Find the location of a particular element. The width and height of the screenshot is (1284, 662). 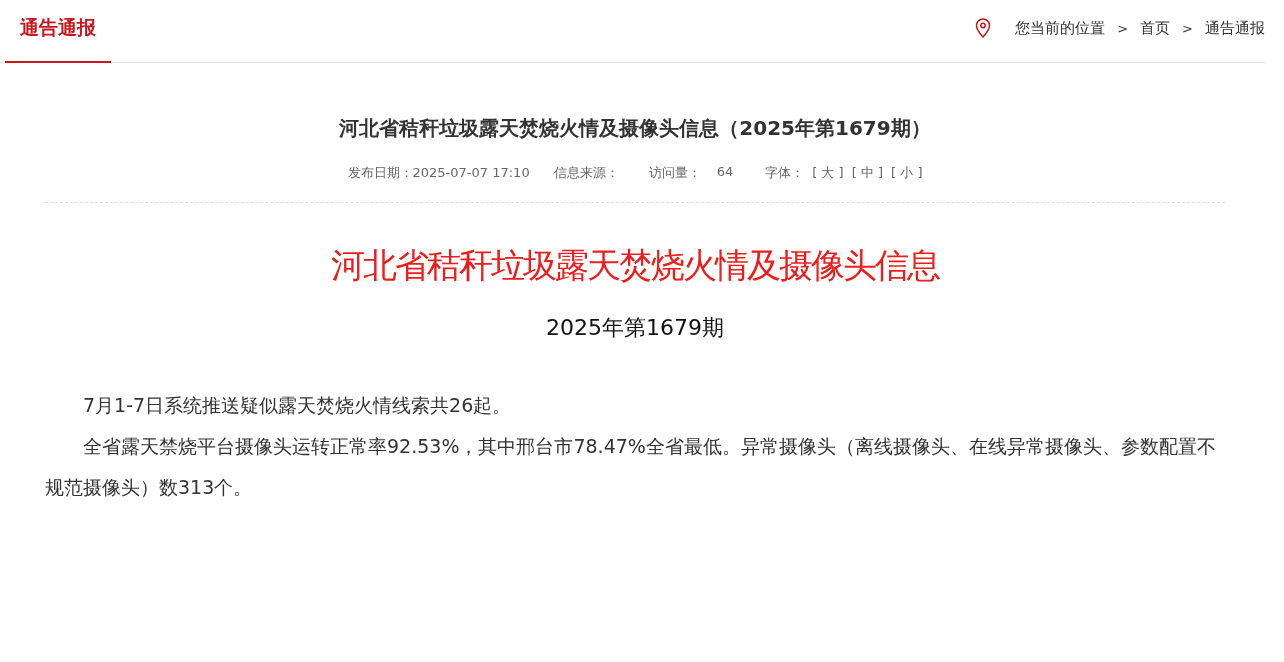

info-source: 信息来源： is located at coordinates (586, 173).